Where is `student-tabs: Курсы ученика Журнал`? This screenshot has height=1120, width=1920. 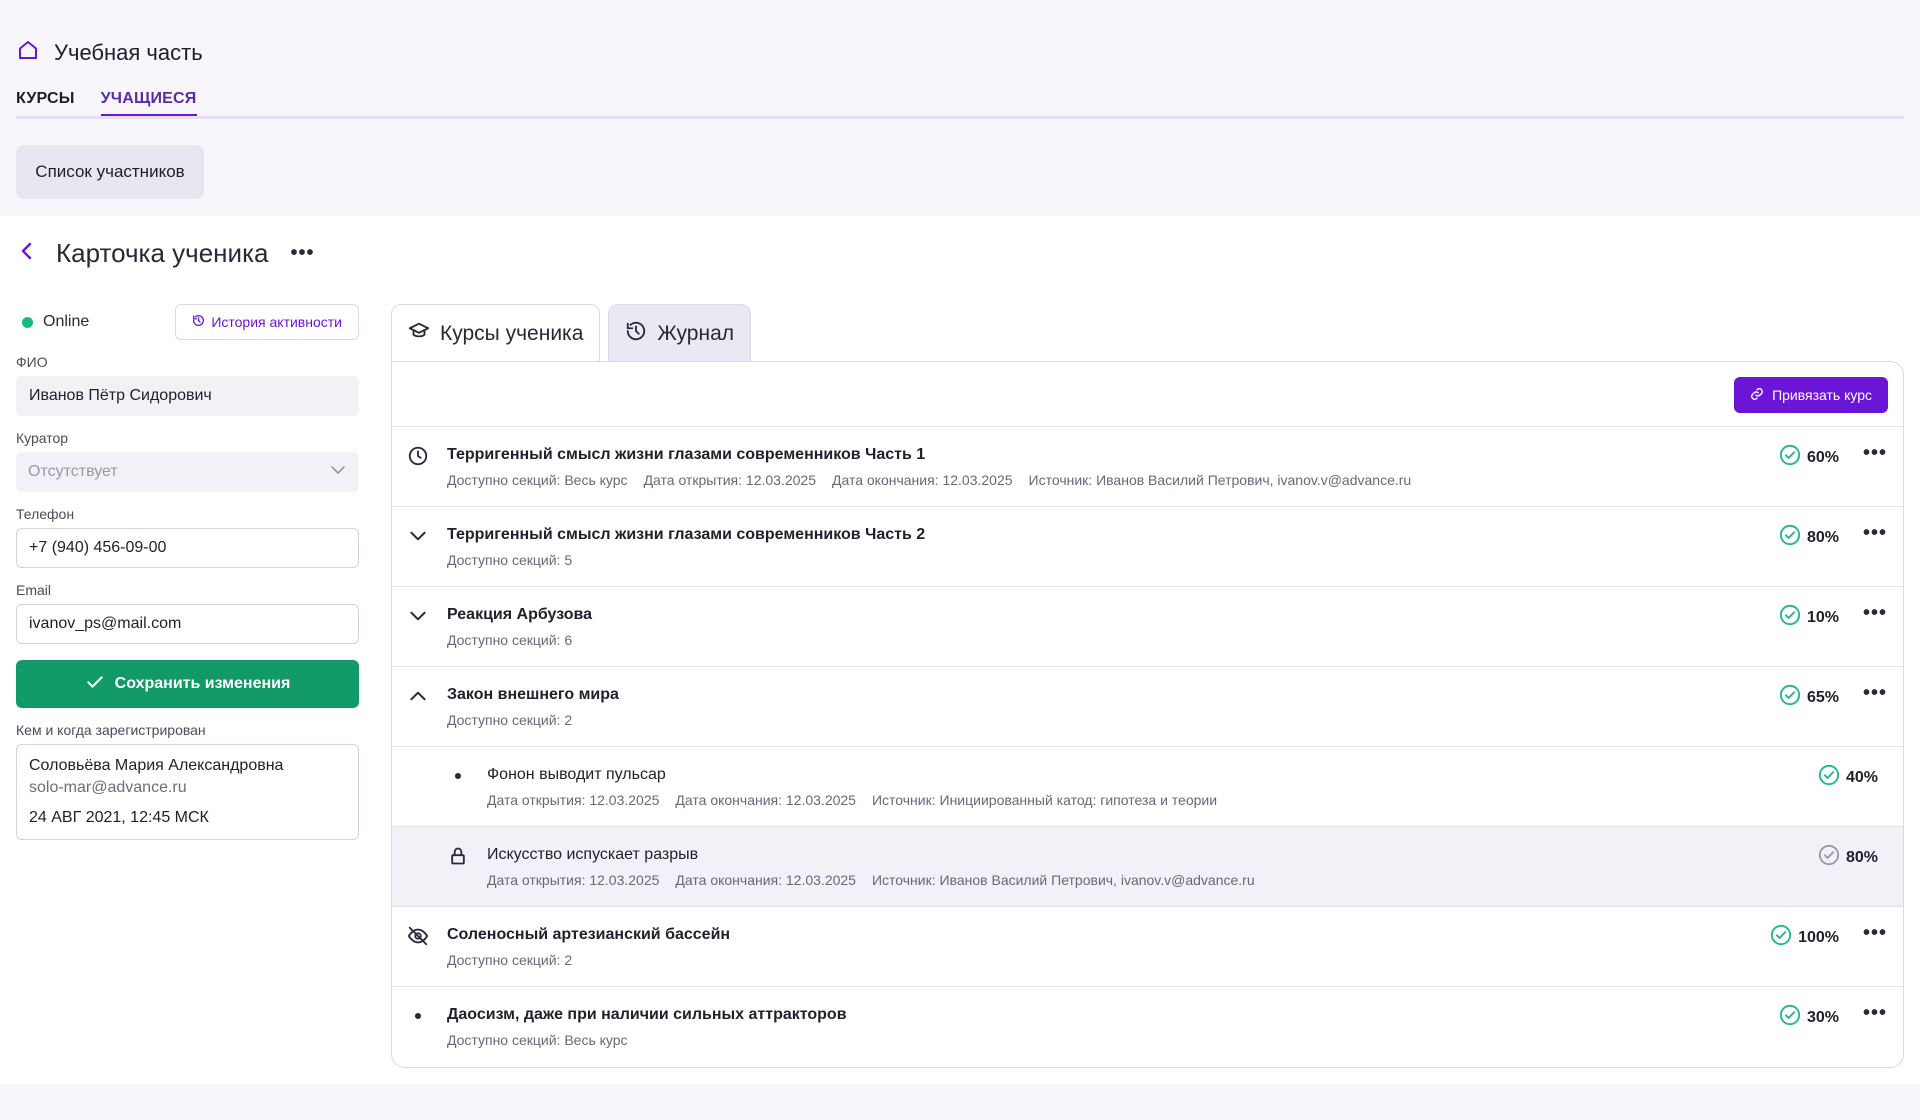 student-tabs: Курсы ученика Журнал is located at coordinates (571, 333).